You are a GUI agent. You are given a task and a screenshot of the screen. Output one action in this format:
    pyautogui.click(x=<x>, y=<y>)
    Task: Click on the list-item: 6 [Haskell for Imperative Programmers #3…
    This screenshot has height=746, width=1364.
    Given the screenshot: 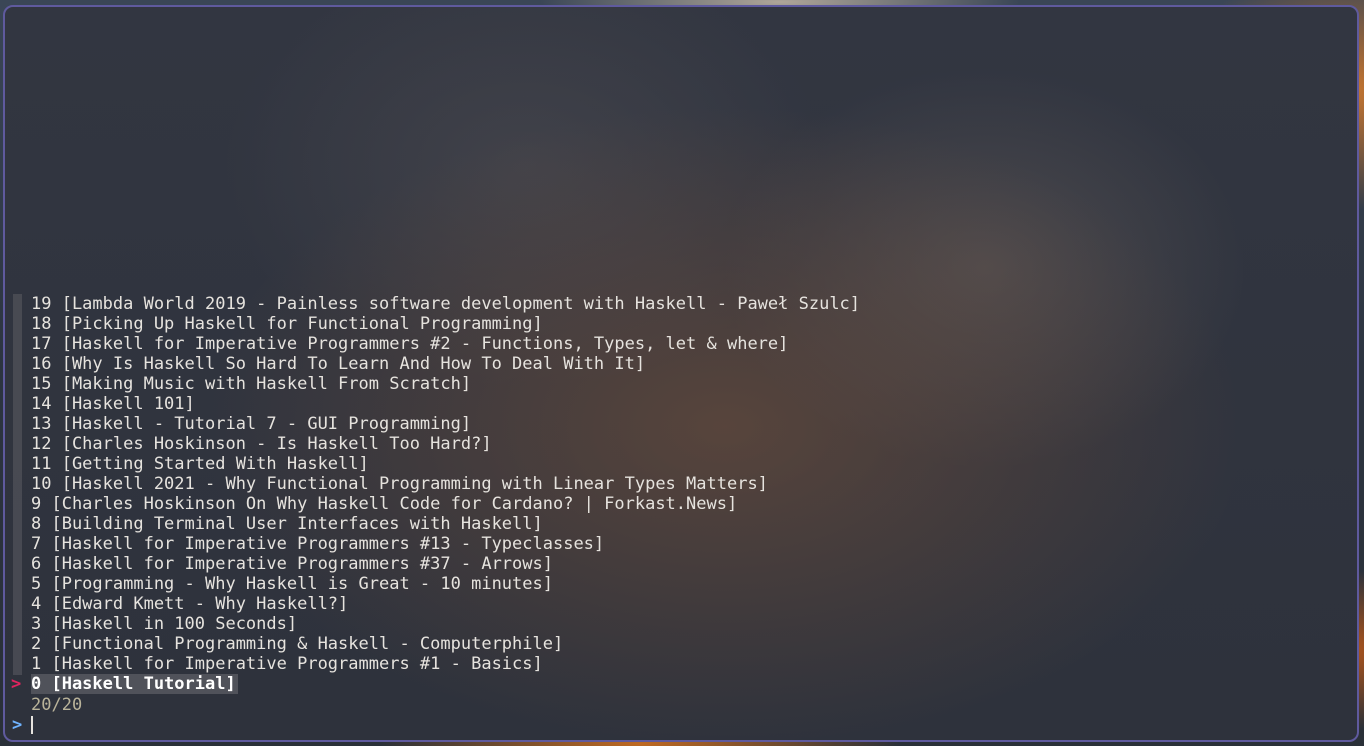 What is the action you would take?
    pyautogui.click(x=445, y=564)
    